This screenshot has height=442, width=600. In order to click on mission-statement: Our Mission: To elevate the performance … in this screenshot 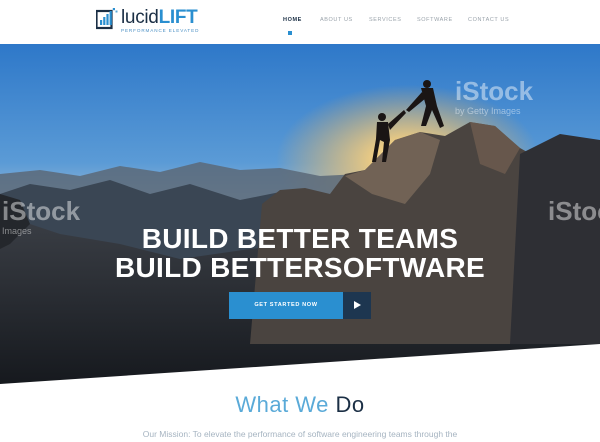, I will do `click(300, 434)`.